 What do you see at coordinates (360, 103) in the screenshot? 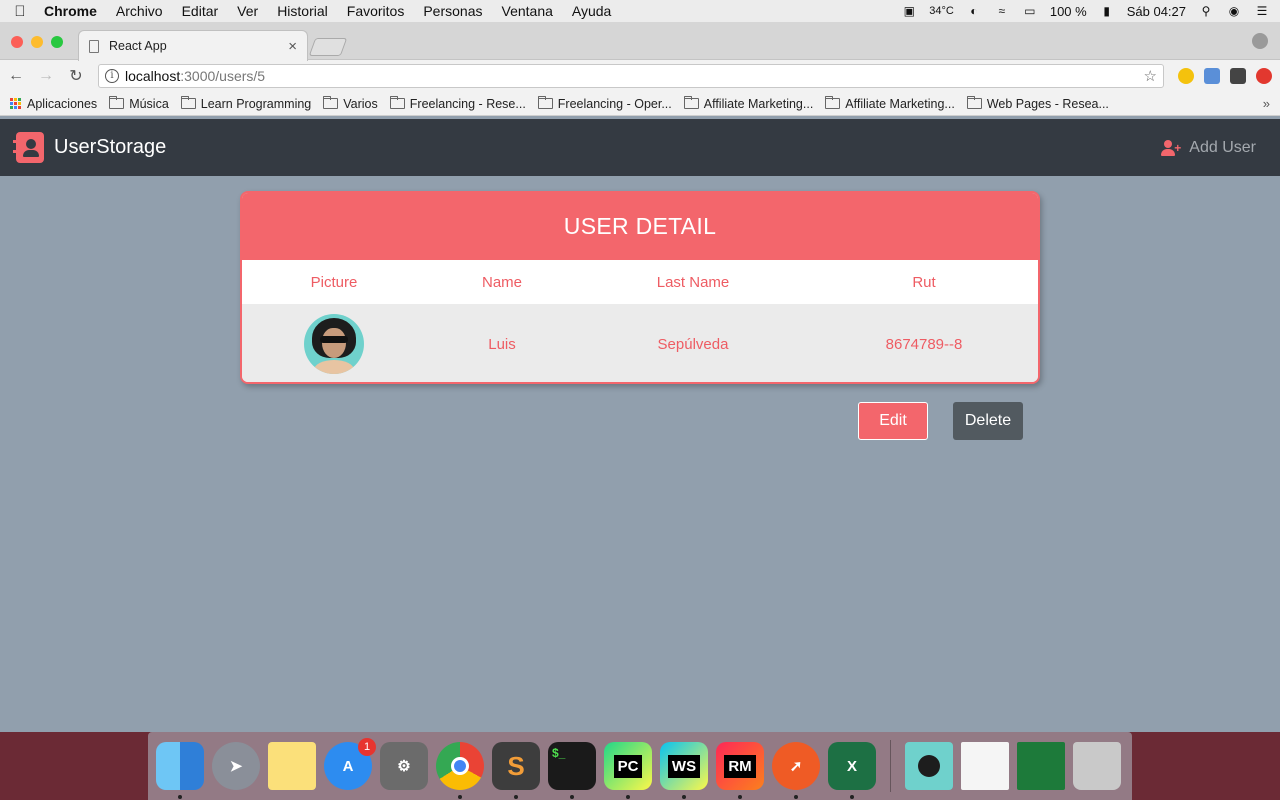
I see `bookmark-label: Varios` at bounding box center [360, 103].